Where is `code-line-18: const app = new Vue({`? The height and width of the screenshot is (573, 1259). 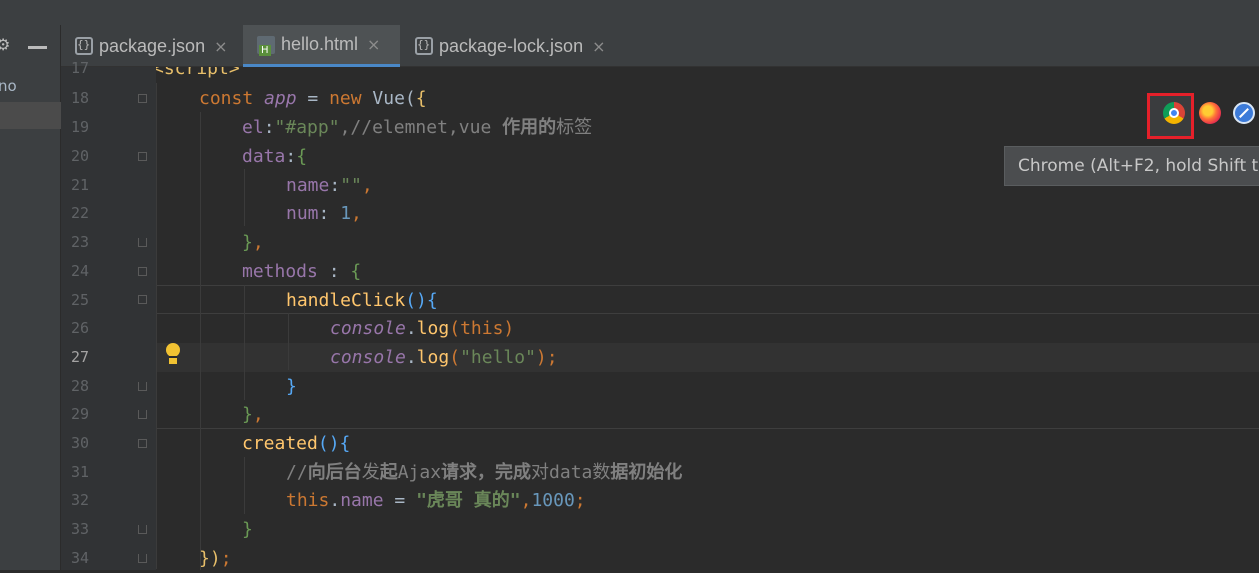
code-line-18: const app = new Vue({ is located at coordinates (313, 98).